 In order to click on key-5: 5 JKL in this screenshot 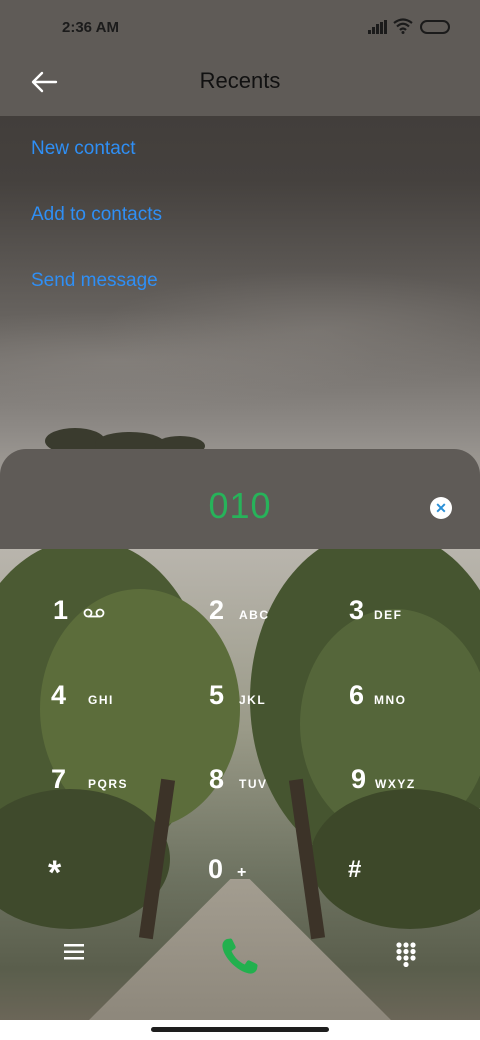, I will do `click(269, 710)`.